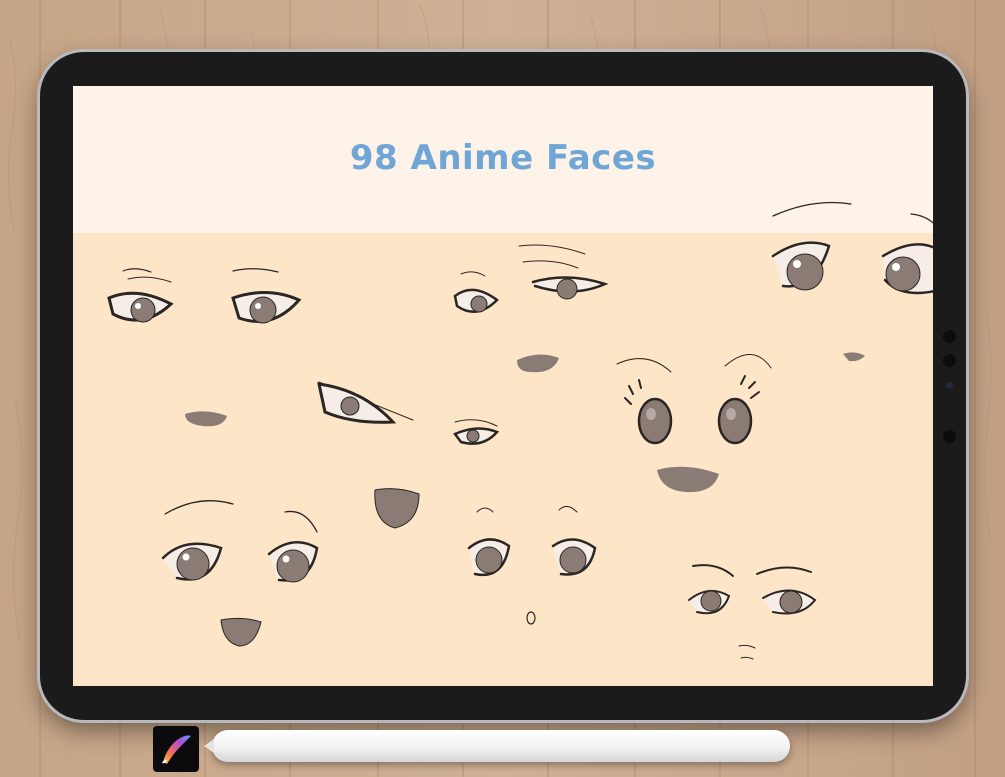 Image resolution: width=1005 pixels, height=777 pixels. I want to click on face-5-nose, so click(688, 479).